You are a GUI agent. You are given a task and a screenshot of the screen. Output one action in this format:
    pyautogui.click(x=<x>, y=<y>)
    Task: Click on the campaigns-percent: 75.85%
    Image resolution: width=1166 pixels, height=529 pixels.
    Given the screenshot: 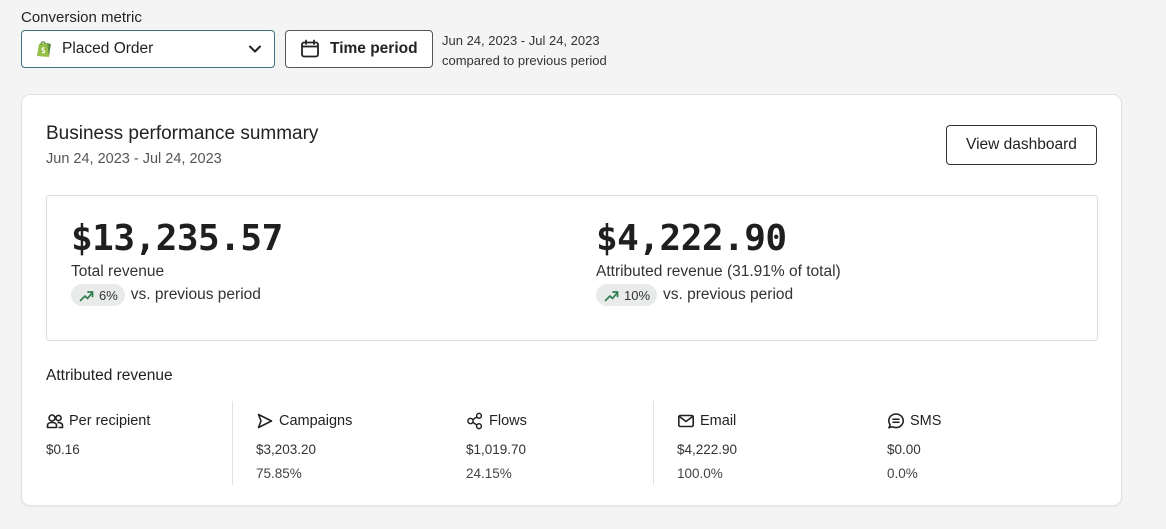 What is the action you would take?
    pyautogui.click(x=279, y=473)
    